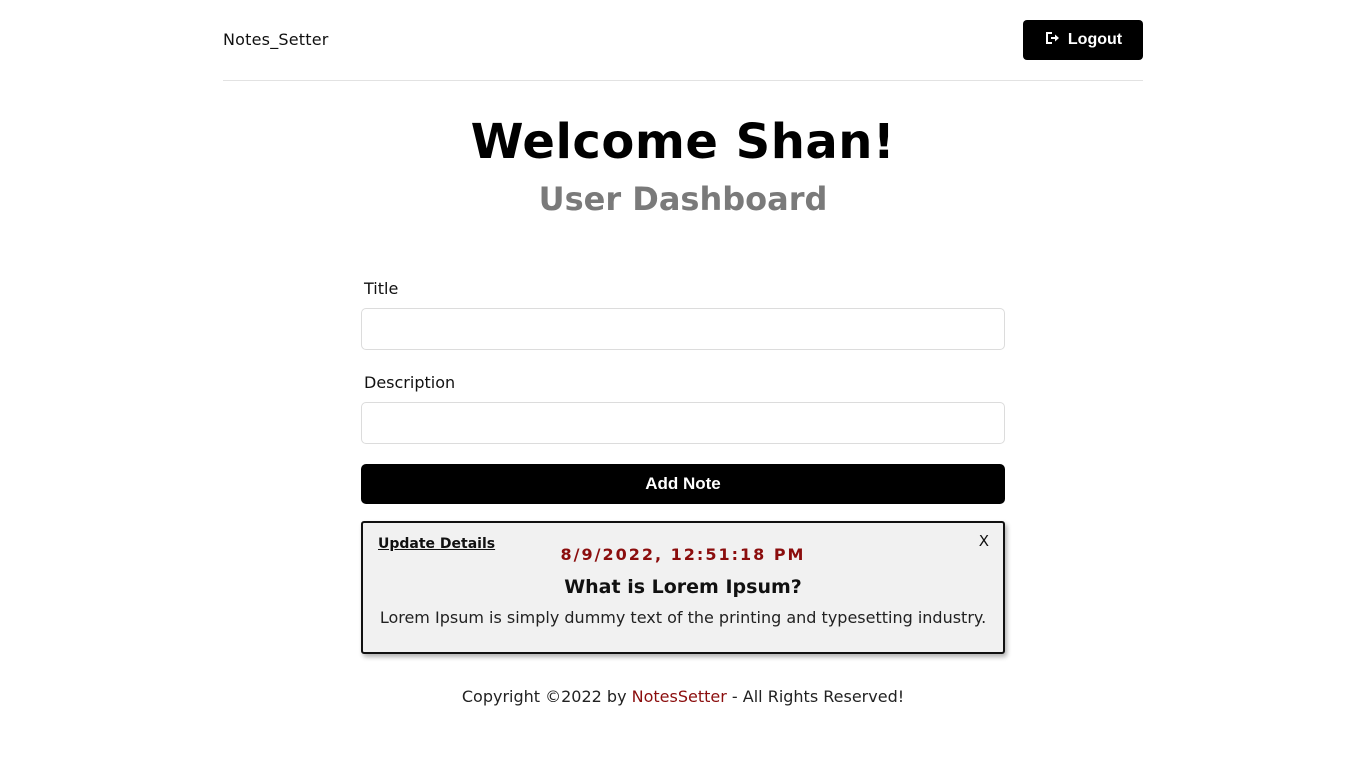 This screenshot has width=1366, height=768. What do you see at coordinates (815, 696) in the screenshot?
I see `footer-suffix: - All Rights Reserved!` at bounding box center [815, 696].